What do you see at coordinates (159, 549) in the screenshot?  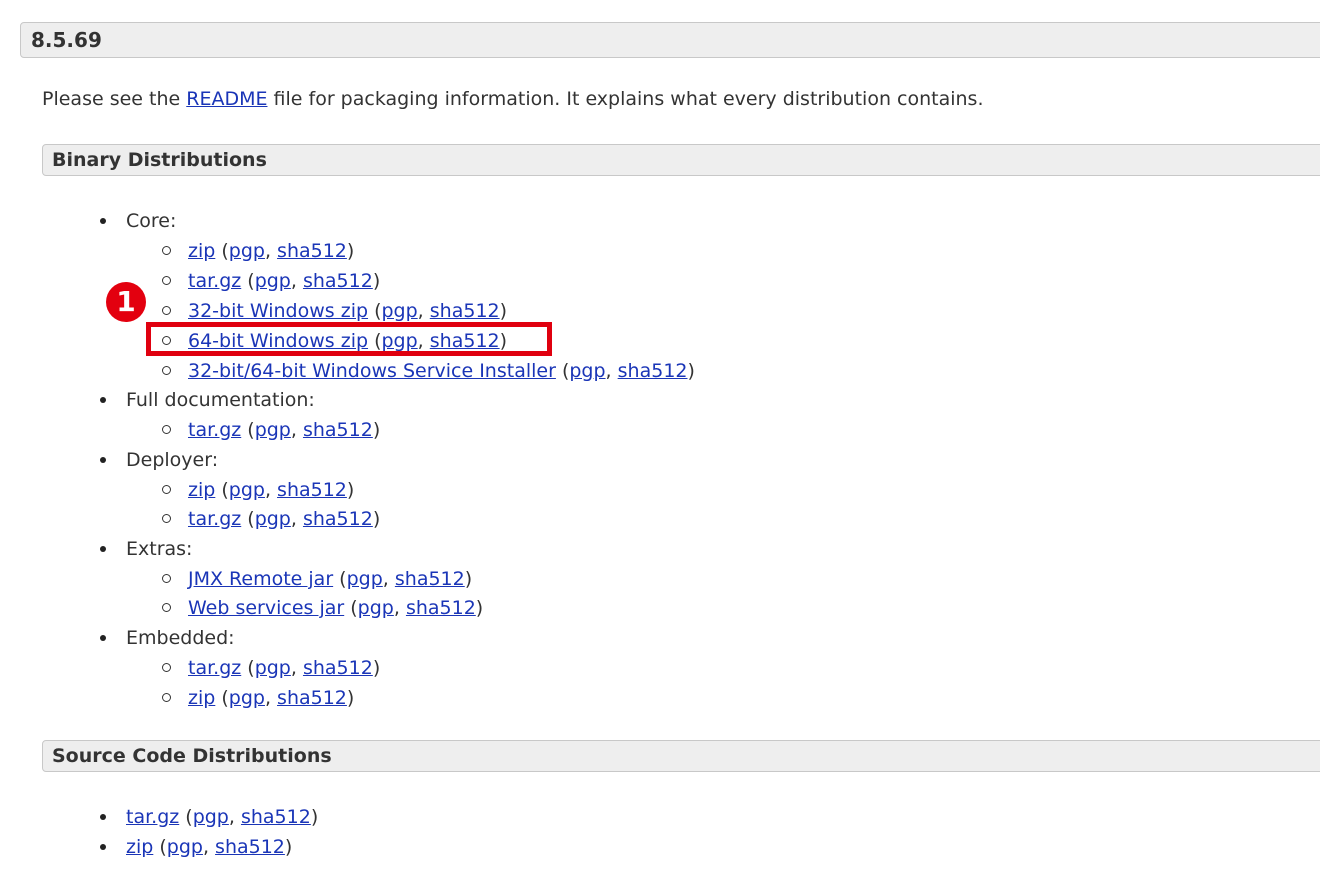 I see `category-label: Extras:` at bounding box center [159, 549].